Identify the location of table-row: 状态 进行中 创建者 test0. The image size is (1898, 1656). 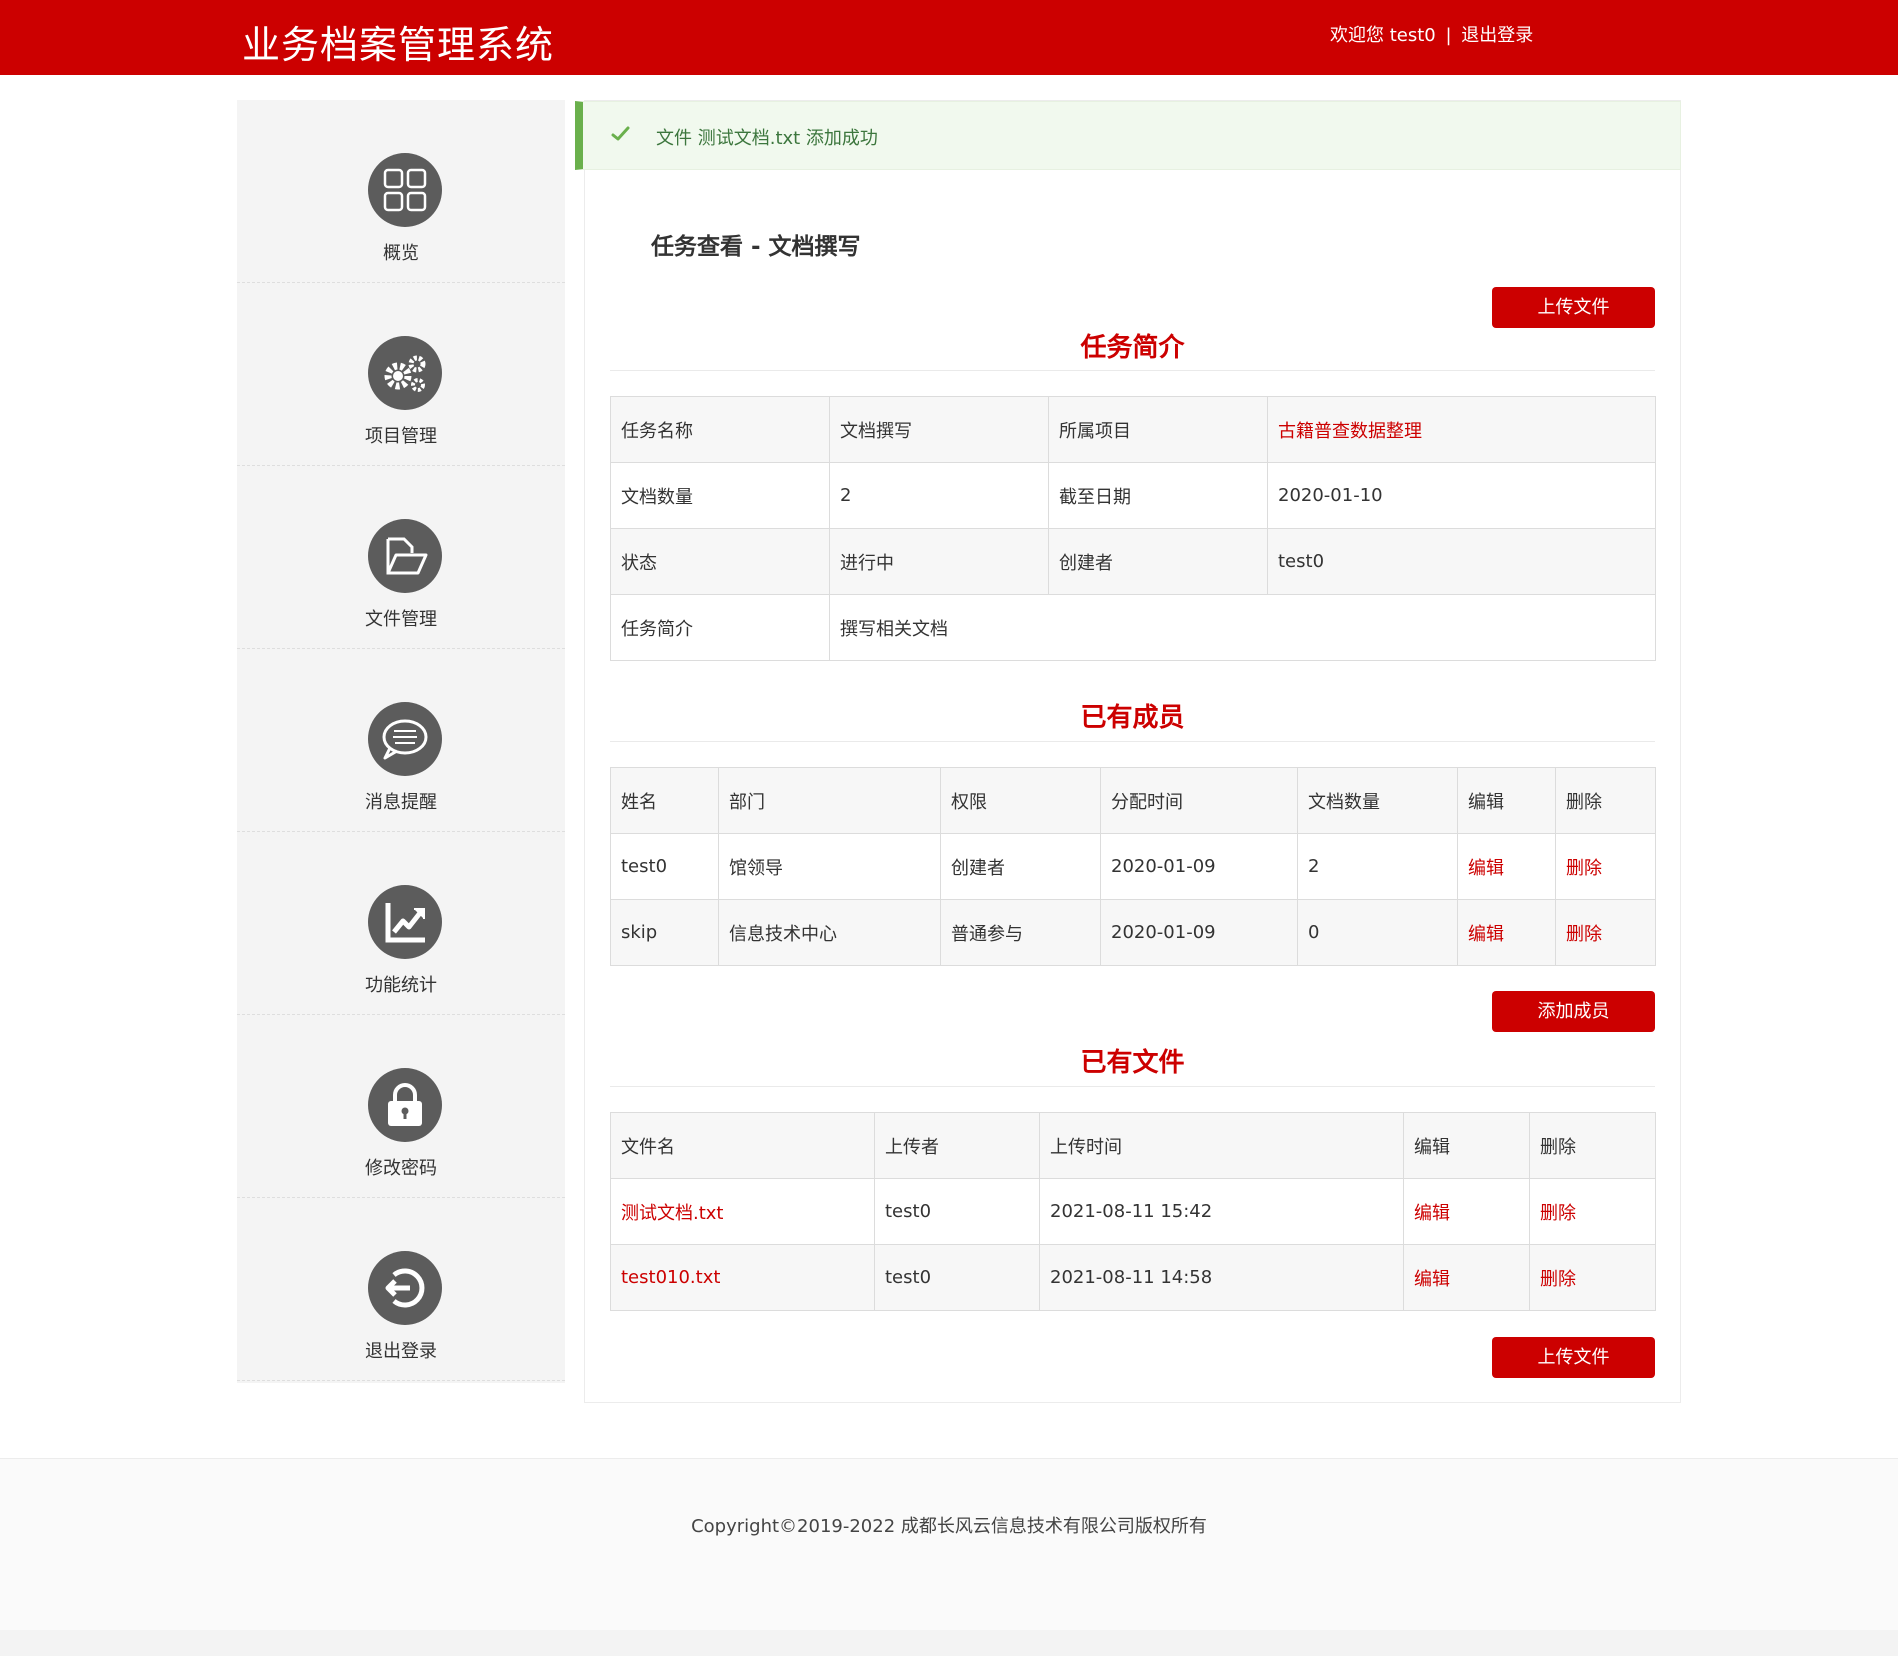
(1133, 561).